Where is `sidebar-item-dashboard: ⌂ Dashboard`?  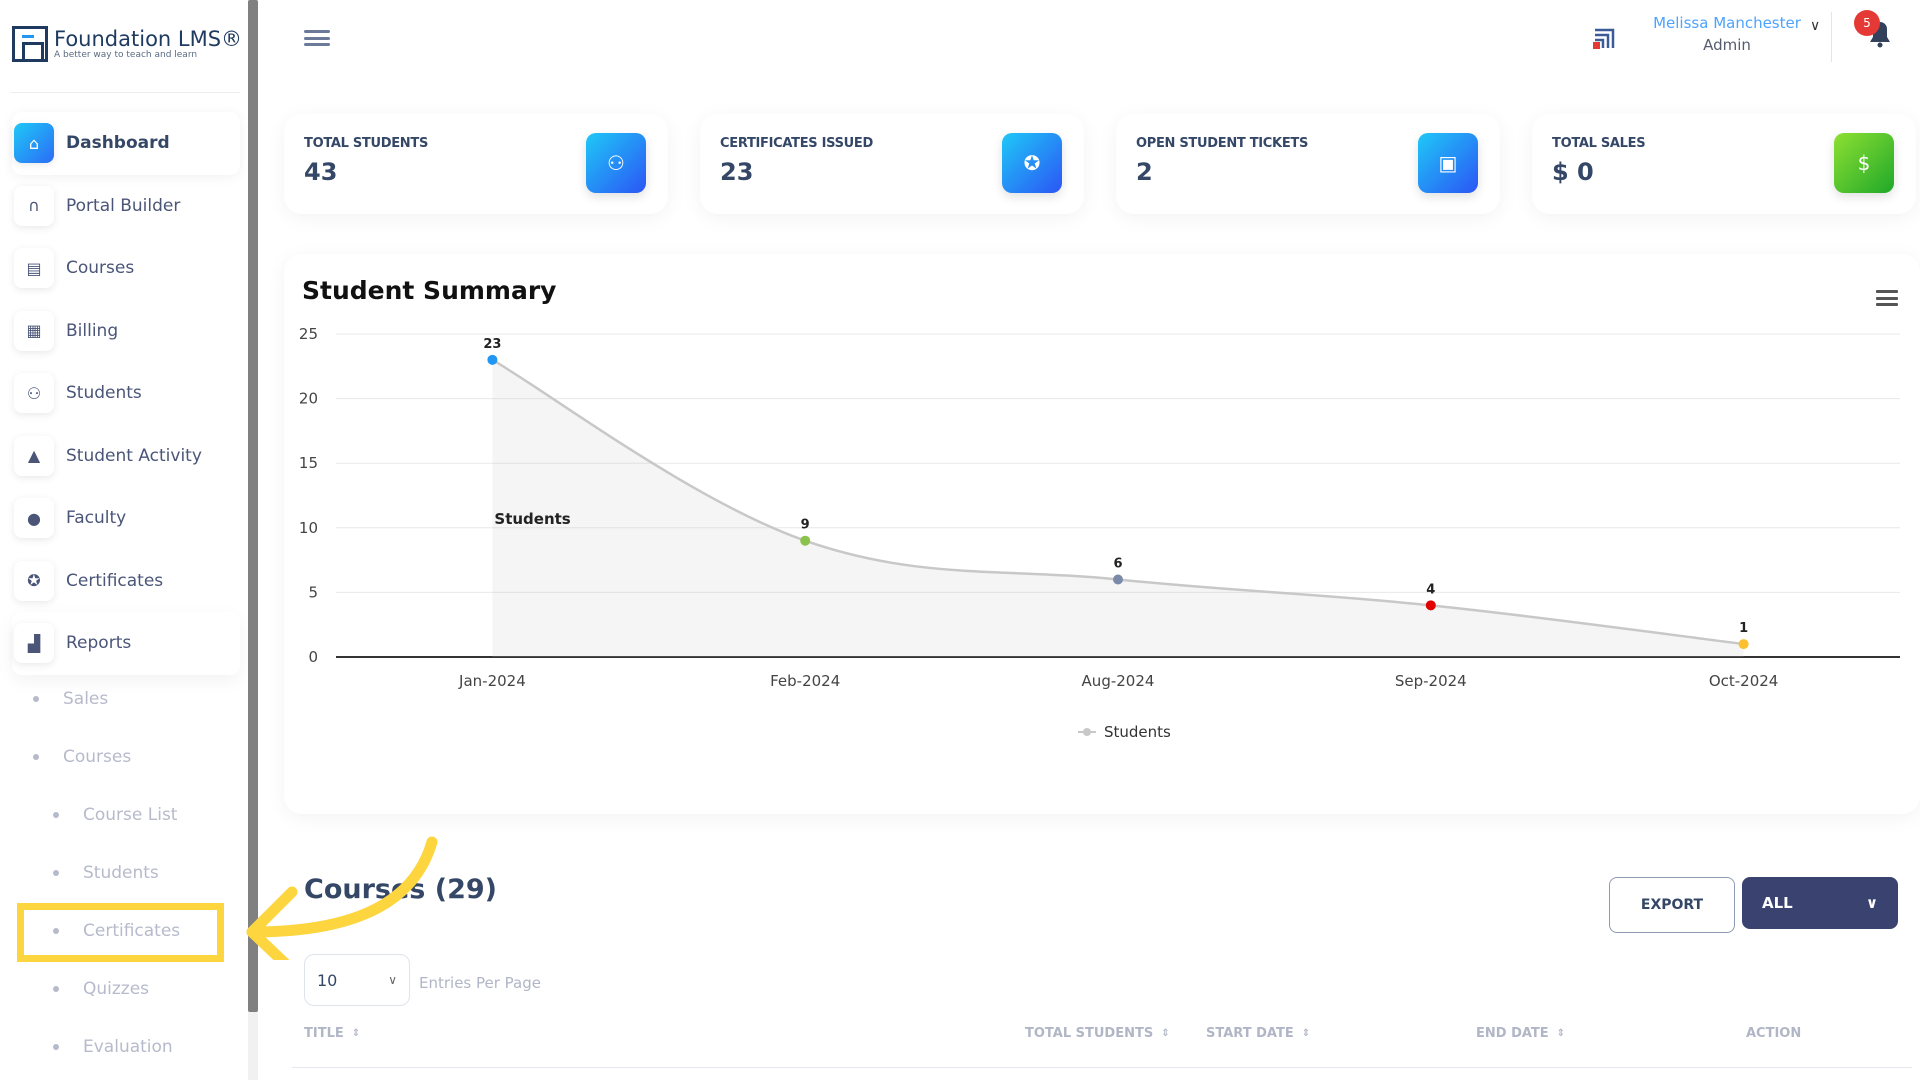
sidebar-item-dashboard: ⌂ Dashboard is located at coordinates (126, 143).